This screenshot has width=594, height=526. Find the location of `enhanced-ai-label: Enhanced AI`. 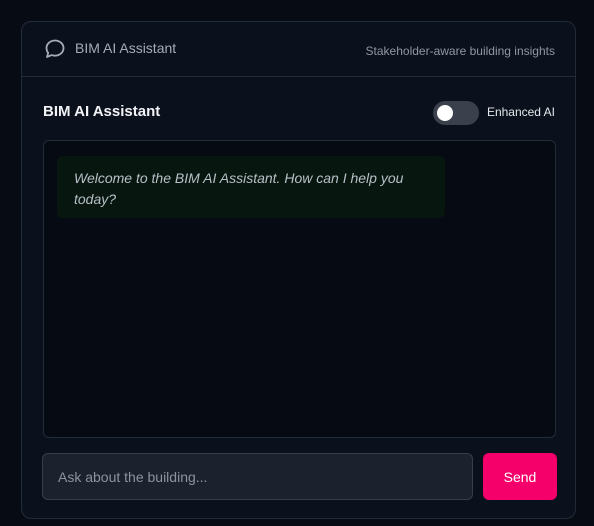

enhanced-ai-label: Enhanced AI is located at coordinates (520, 112).